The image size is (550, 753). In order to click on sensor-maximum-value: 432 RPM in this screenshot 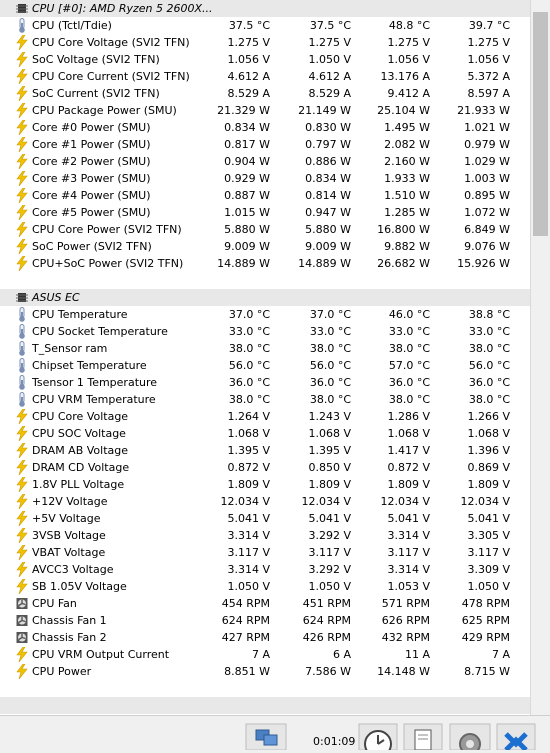, I will do `click(405, 637)`.